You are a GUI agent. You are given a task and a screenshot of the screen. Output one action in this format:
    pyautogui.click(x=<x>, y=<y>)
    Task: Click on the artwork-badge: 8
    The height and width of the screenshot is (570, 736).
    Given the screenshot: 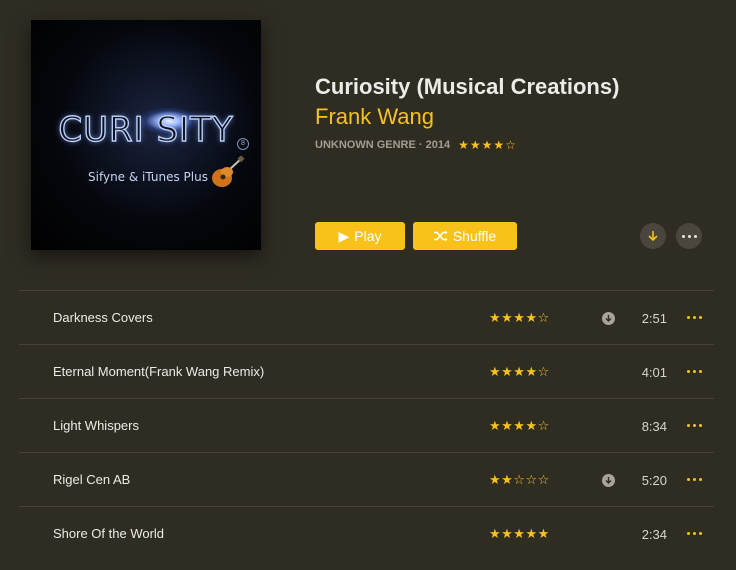 What is the action you would take?
    pyautogui.click(x=243, y=144)
    